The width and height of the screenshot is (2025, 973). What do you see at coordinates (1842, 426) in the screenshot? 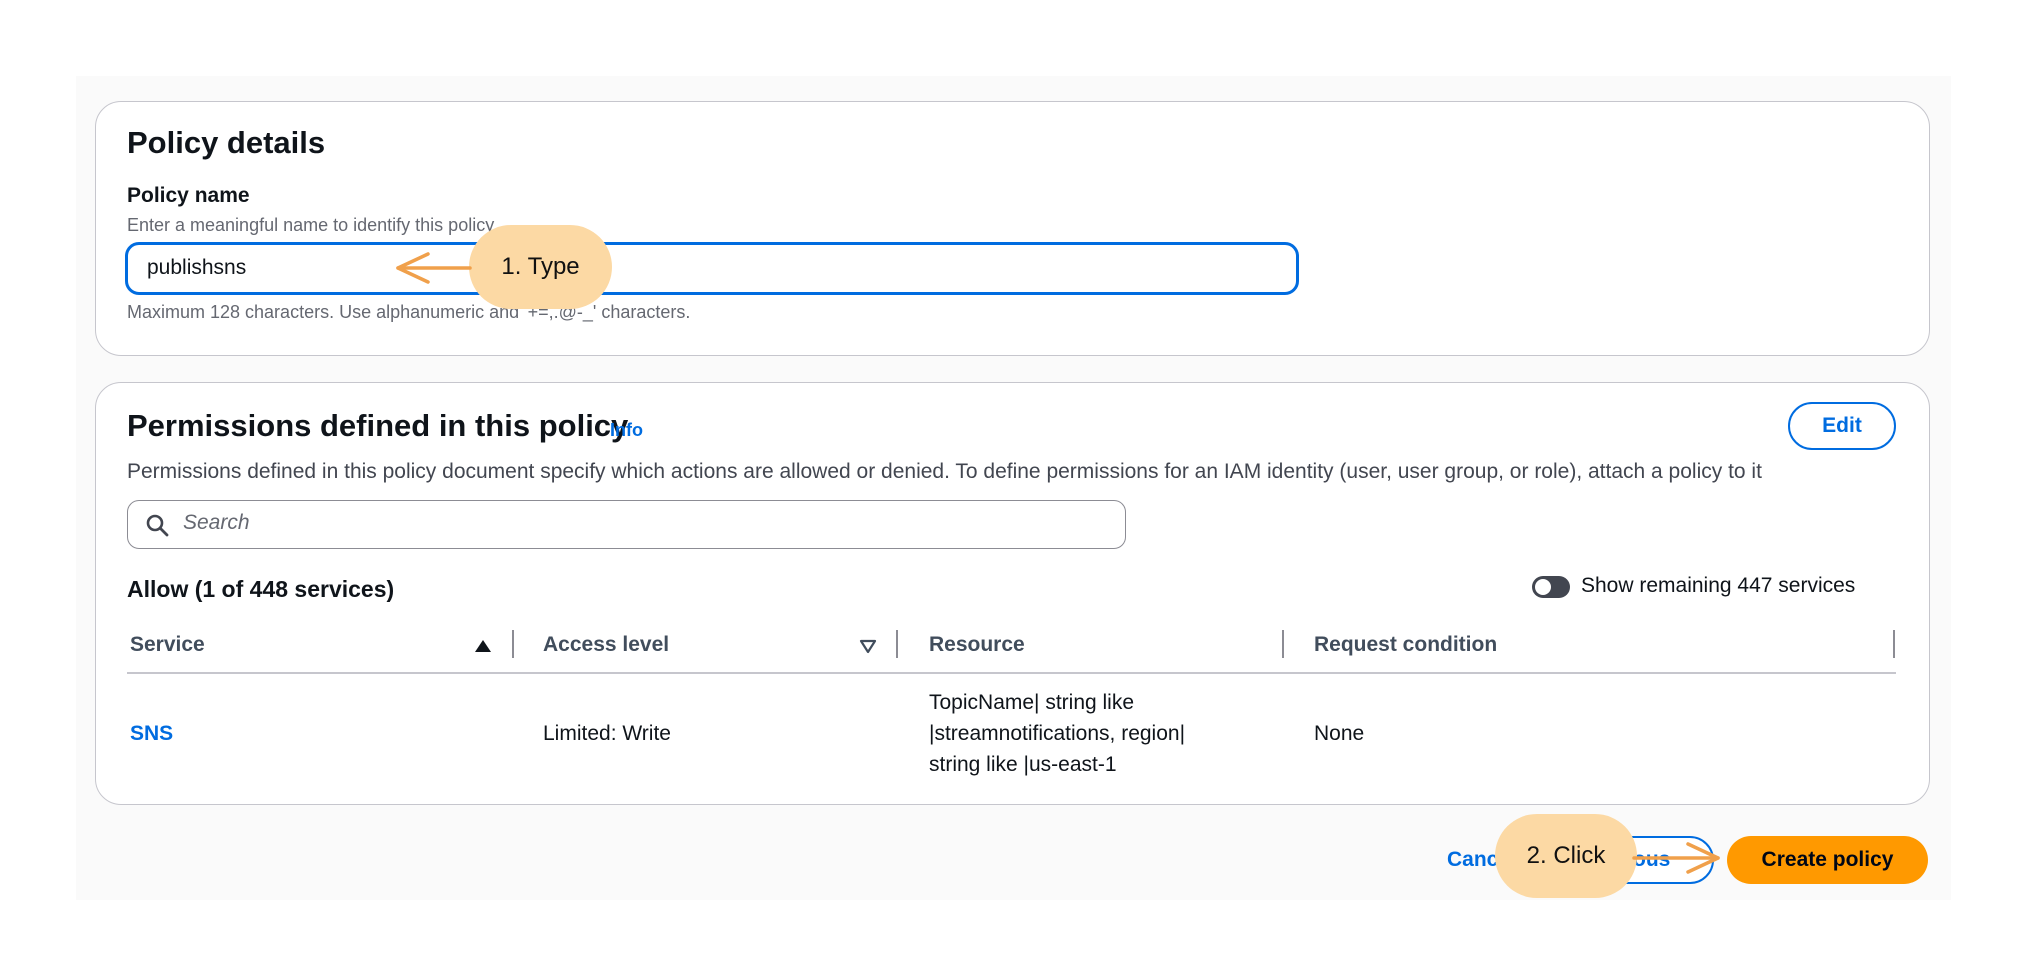
I see `edit-button: Edit` at bounding box center [1842, 426].